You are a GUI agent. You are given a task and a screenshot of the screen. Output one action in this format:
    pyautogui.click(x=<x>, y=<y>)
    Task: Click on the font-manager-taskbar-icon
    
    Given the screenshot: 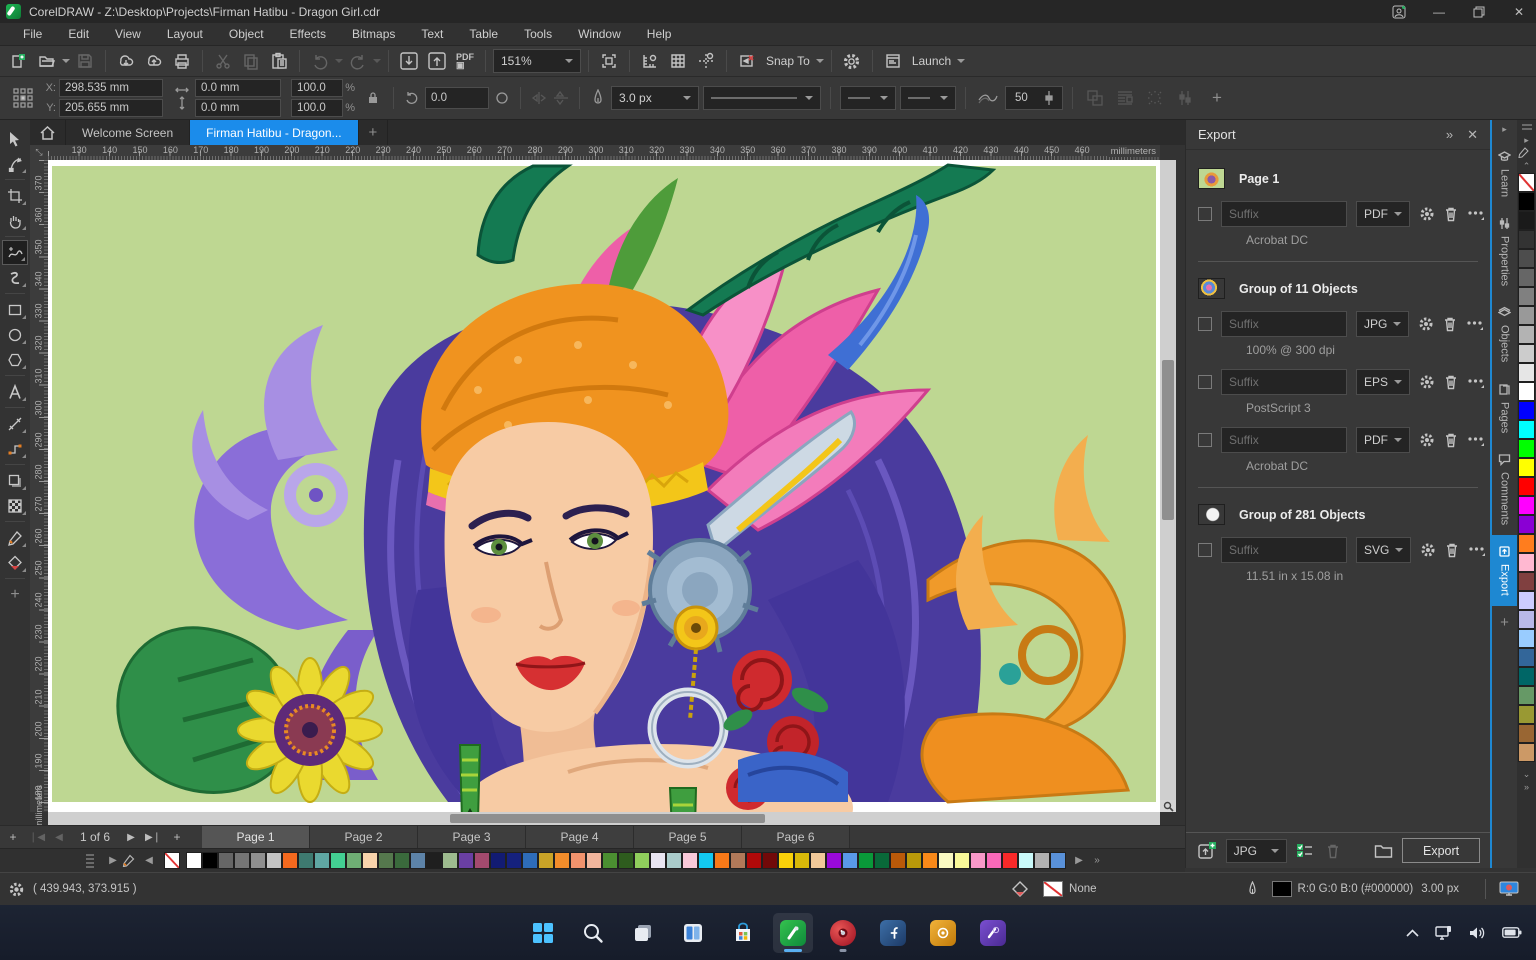 What is the action you would take?
    pyautogui.click(x=893, y=933)
    